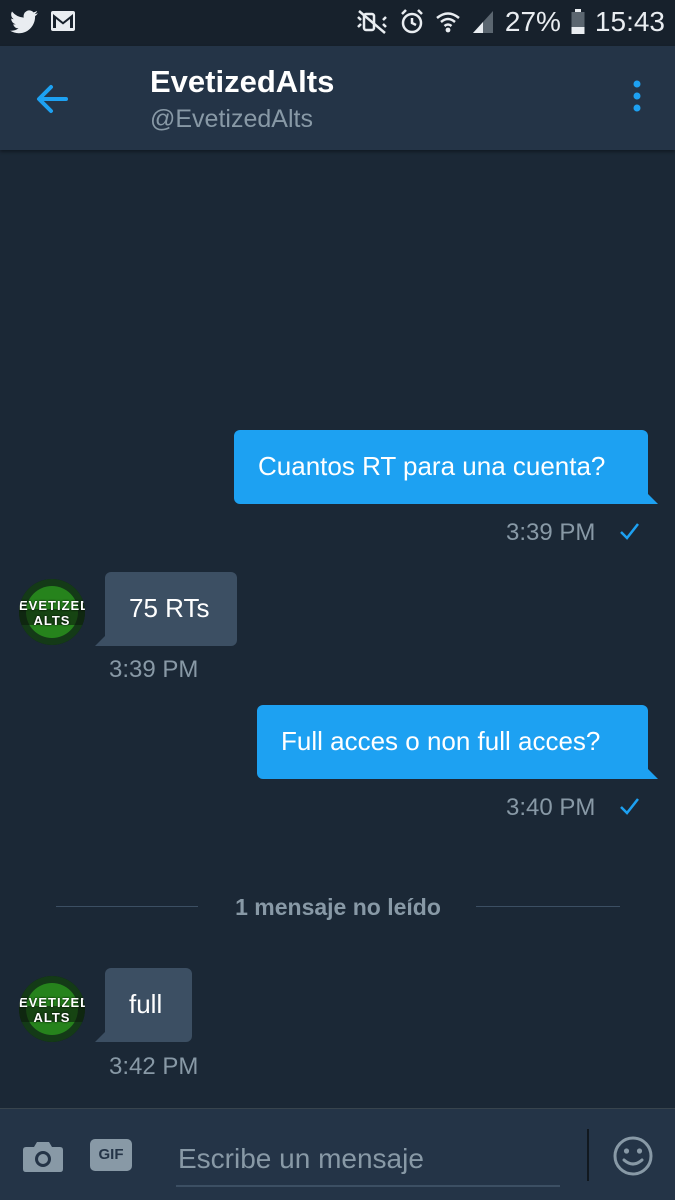 Image resolution: width=675 pixels, height=1200 pixels. Describe the element at coordinates (578, 22) in the screenshot. I see `battery-icon` at that location.